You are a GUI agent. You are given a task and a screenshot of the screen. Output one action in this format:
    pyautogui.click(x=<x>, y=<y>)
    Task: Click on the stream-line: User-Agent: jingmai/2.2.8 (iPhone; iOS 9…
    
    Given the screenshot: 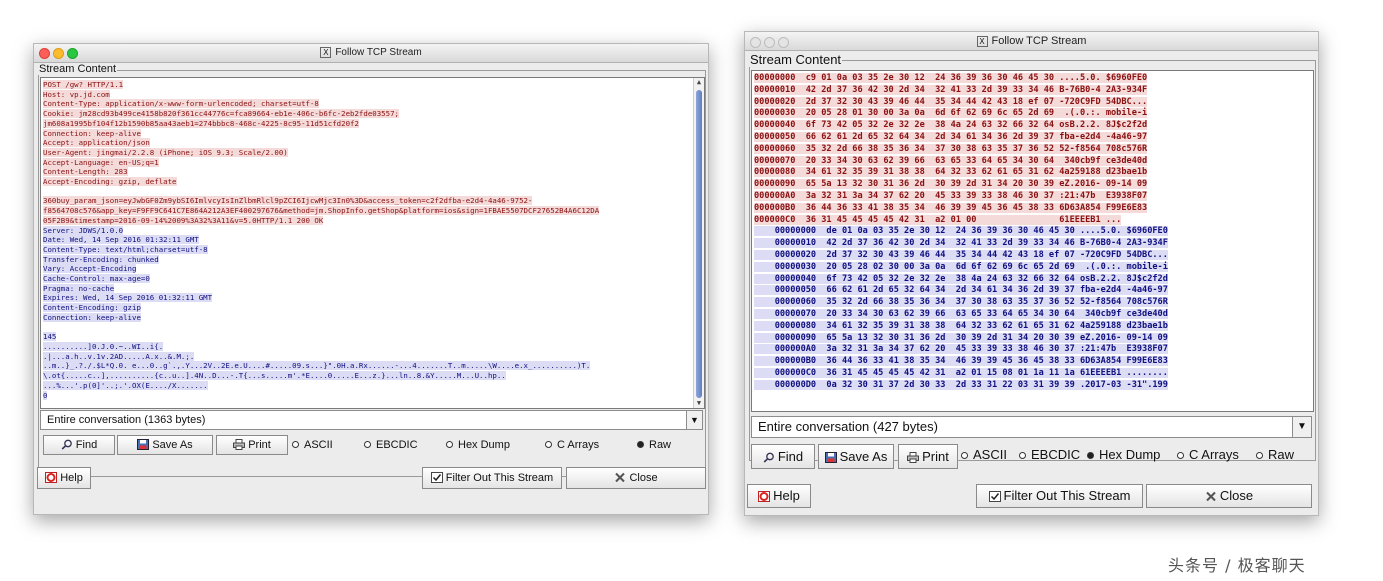 What is the action you would take?
    pyautogui.click(x=165, y=152)
    